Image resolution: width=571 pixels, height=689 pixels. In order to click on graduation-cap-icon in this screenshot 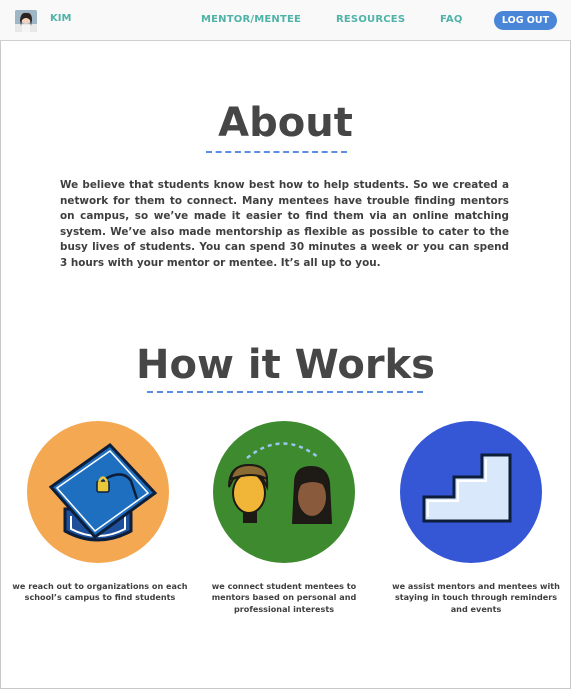, I will do `click(103, 492)`.